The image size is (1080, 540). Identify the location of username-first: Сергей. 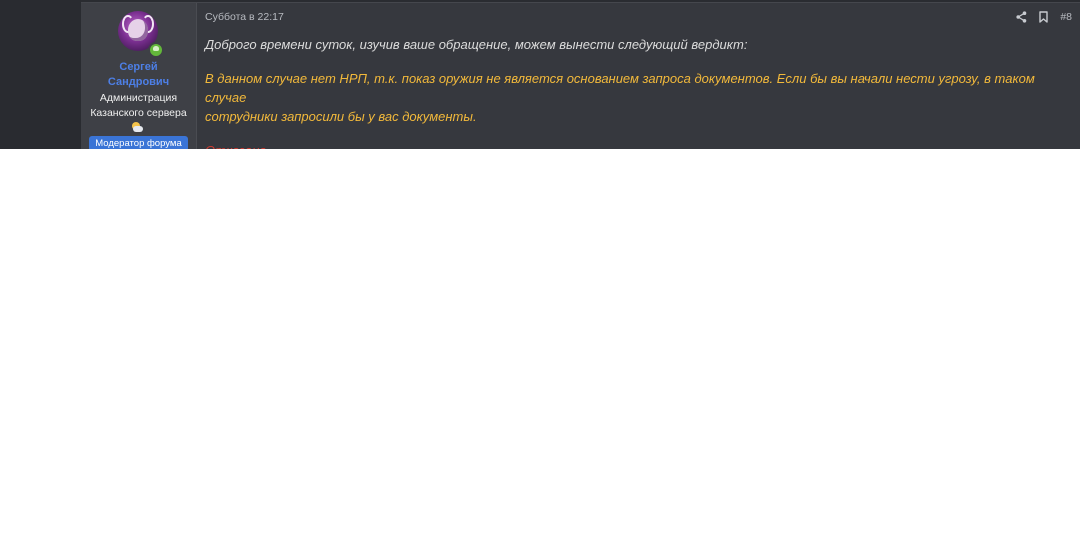
(138, 67).